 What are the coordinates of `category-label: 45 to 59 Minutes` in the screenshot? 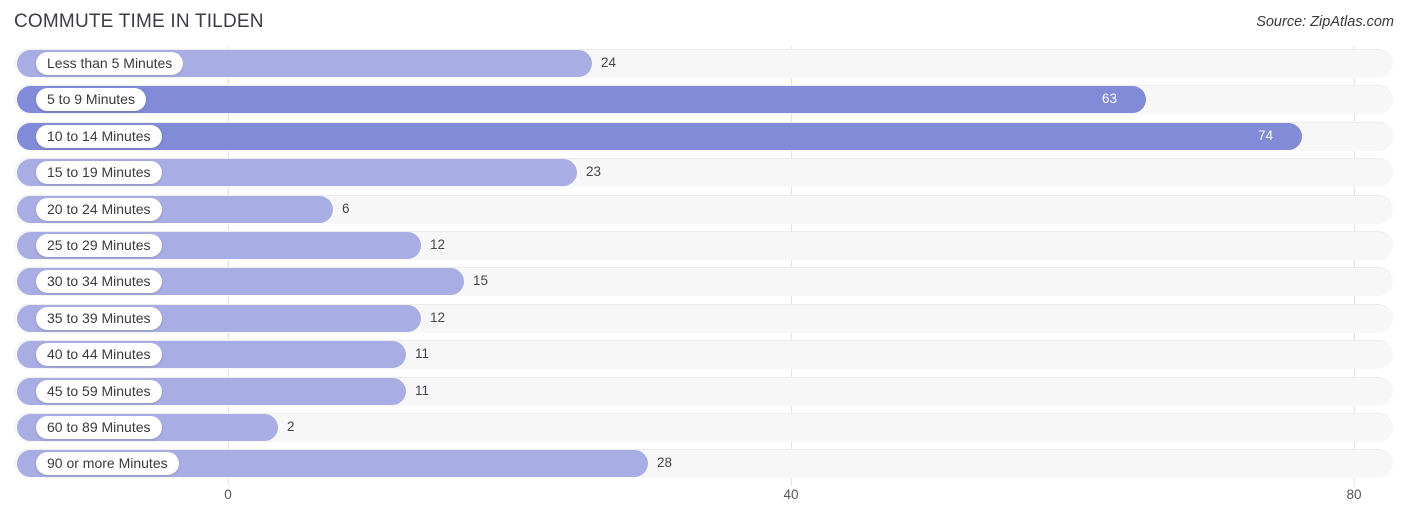 It's located at (99, 391).